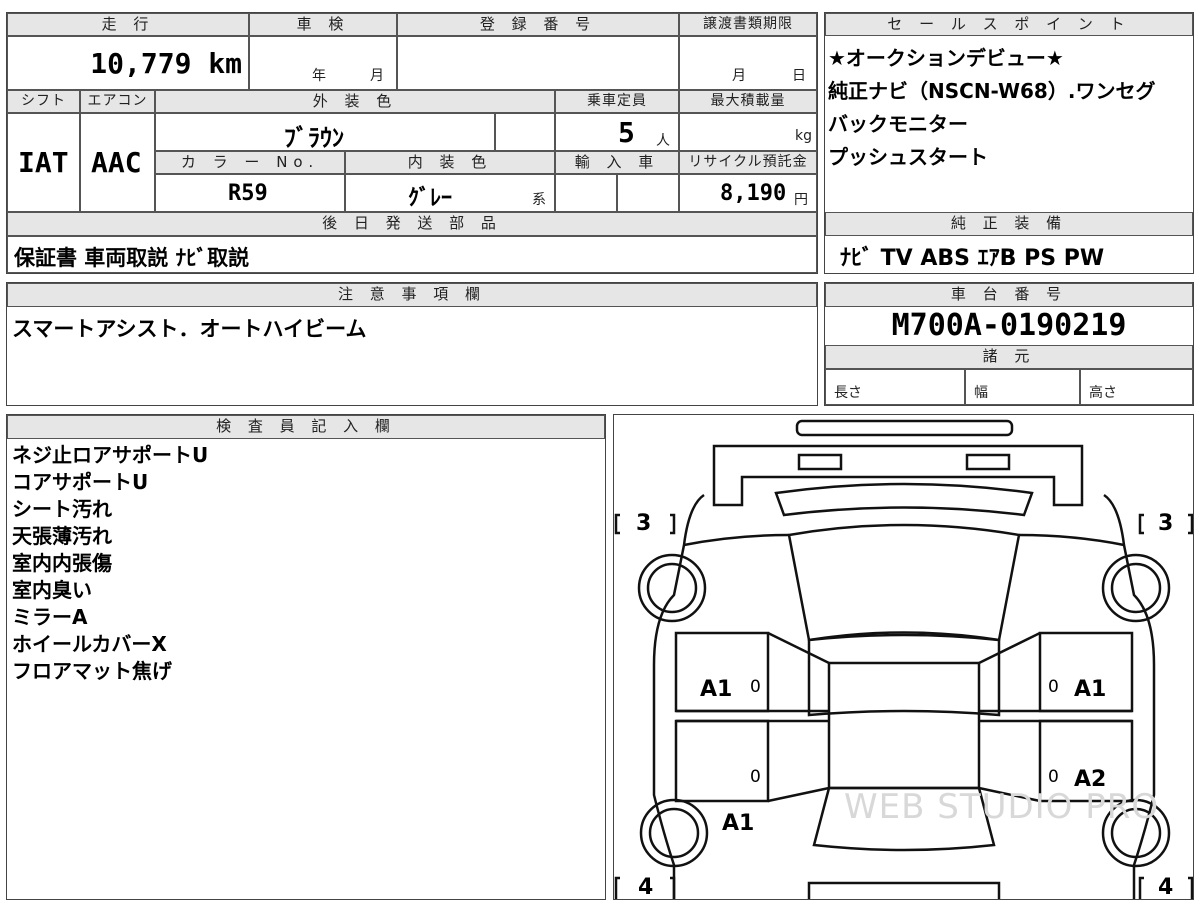 This screenshot has width=1200, height=900. Describe the element at coordinates (674, 833) in the screenshot. I see `wheel-rear-left-inner` at that location.